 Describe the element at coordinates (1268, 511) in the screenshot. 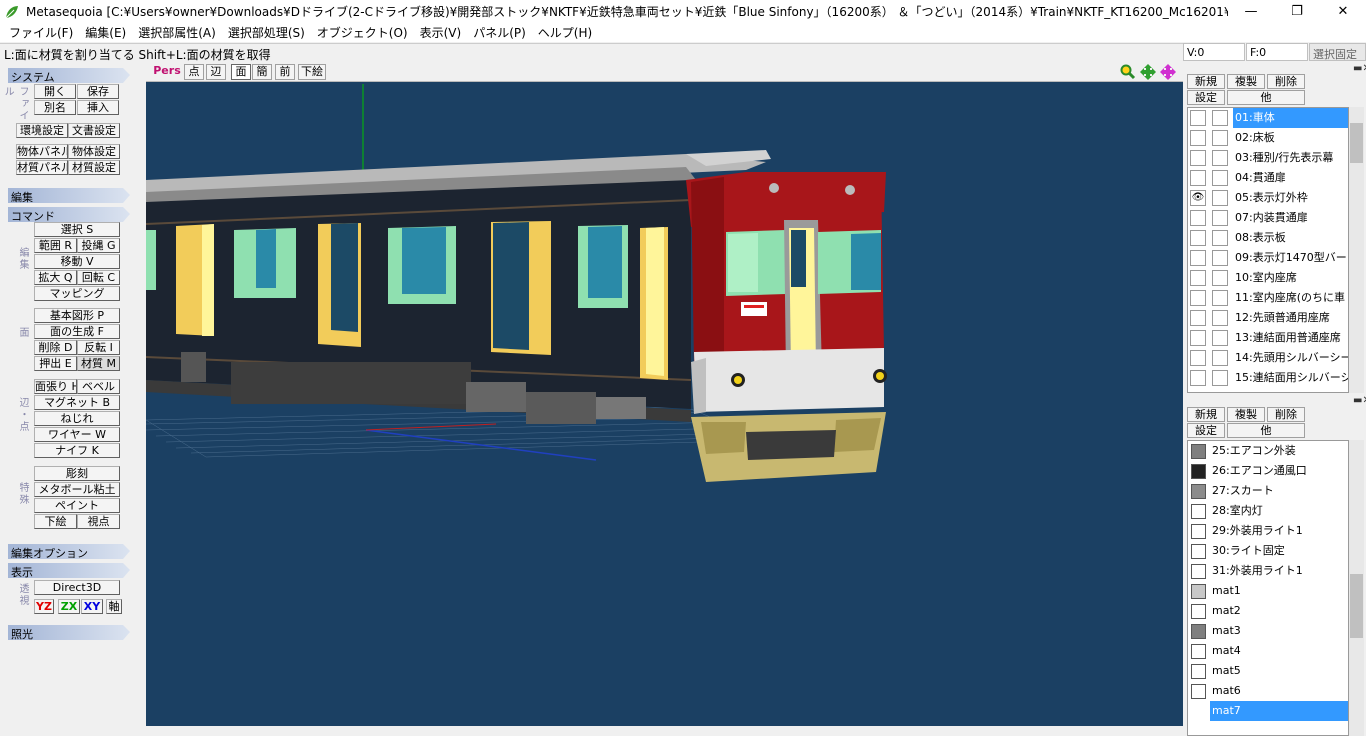

I see `list-item: 28:室内灯` at that location.